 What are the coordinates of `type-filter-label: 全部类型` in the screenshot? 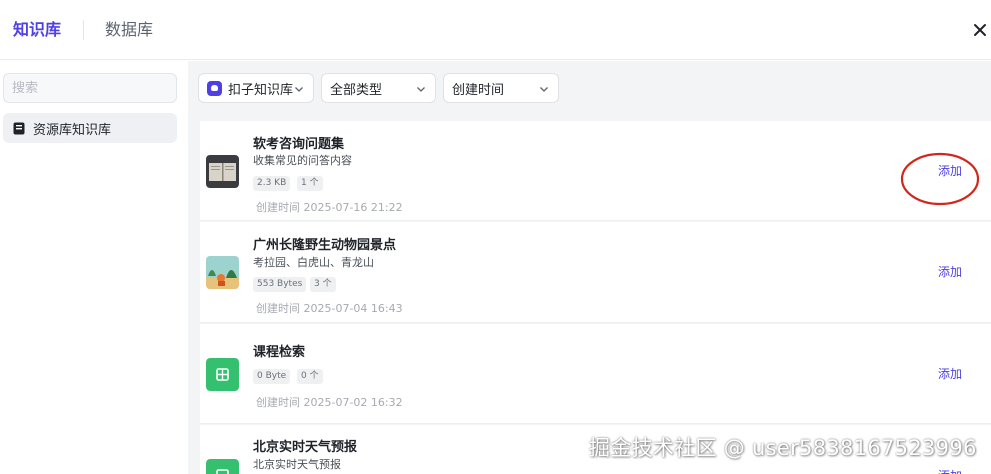 It's located at (356, 90).